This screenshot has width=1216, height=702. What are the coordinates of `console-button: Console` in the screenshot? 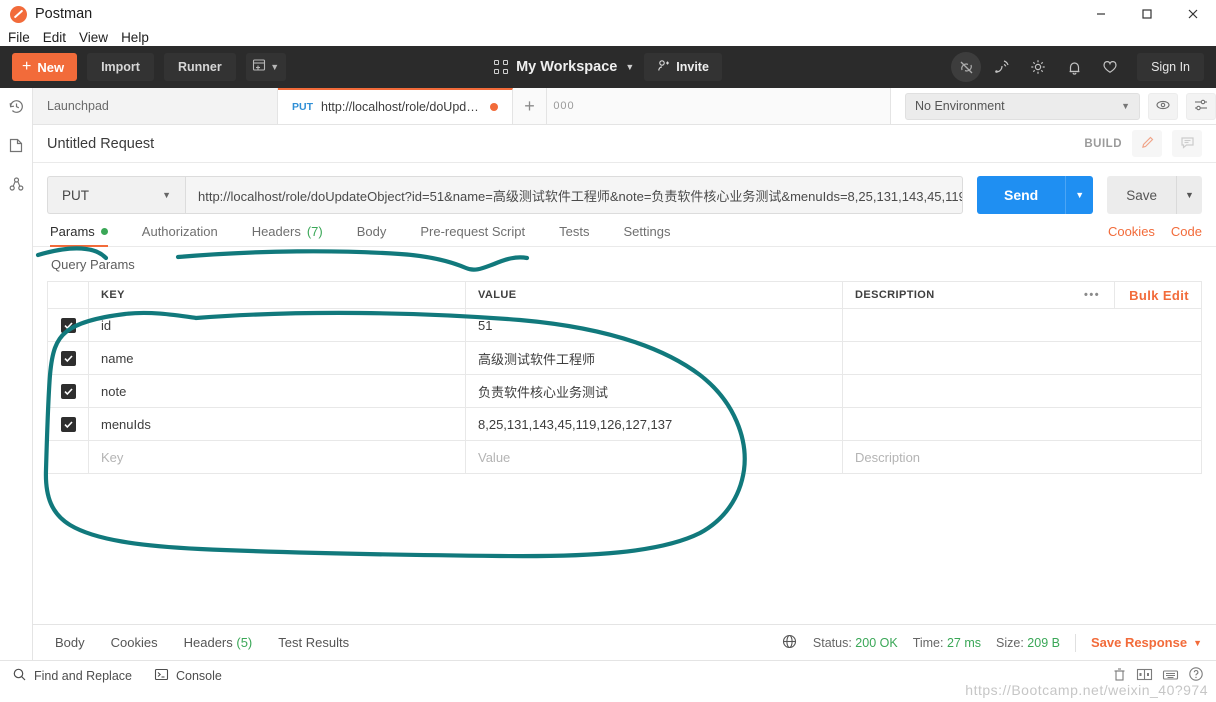 It's located at (199, 676).